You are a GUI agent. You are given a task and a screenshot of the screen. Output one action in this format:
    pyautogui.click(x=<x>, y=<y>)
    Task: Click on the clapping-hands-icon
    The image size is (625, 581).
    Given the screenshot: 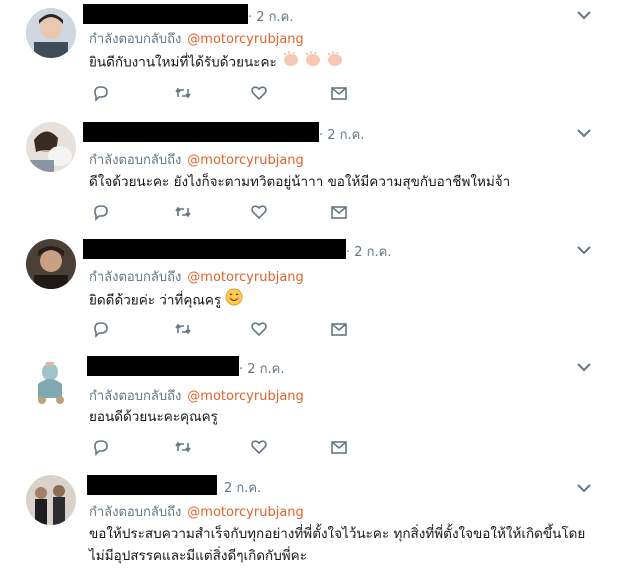 What is the action you would take?
    pyautogui.click(x=314, y=62)
    